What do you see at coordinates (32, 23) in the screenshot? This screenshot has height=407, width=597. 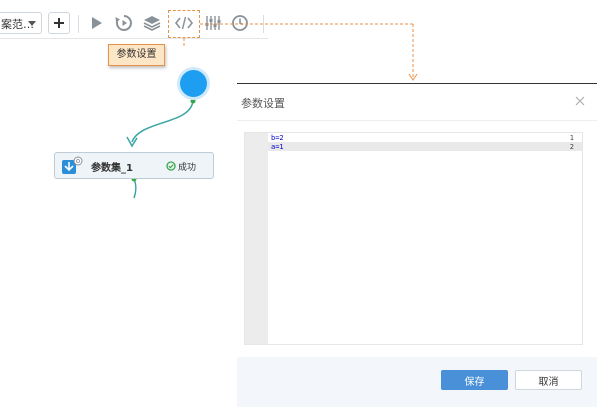 I see `chevron-down-icon` at bounding box center [32, 23].